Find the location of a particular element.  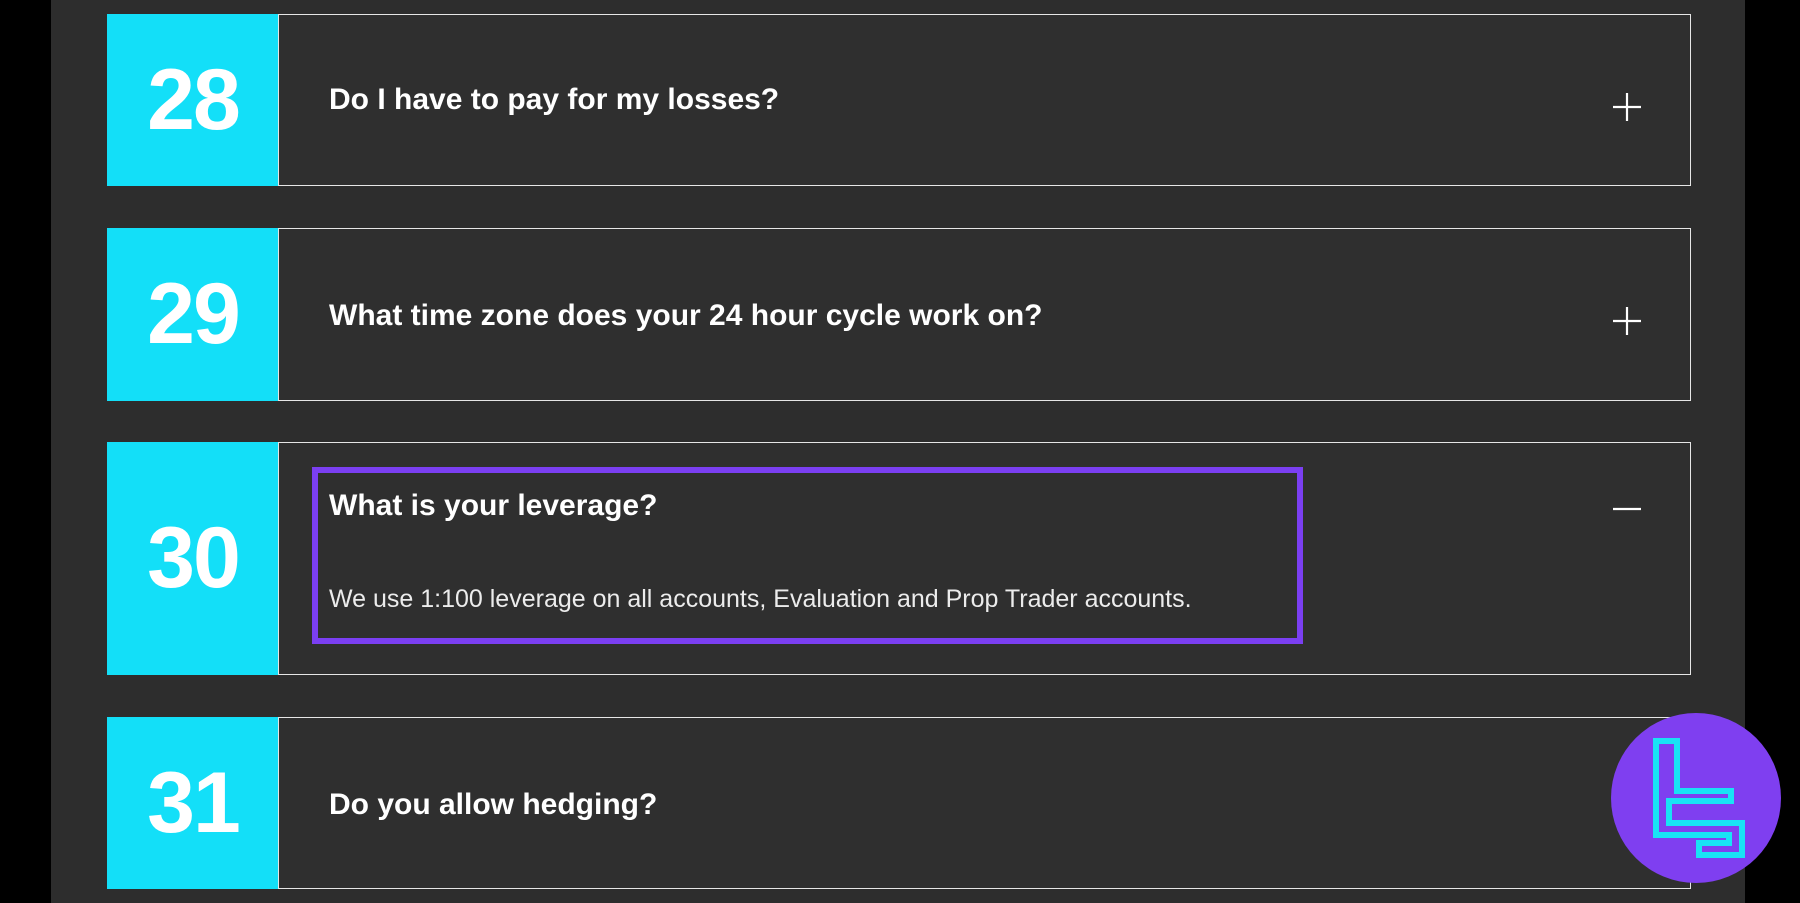

faq-question: Do I have to pay for my losses? is located at coordinates (554, 99).